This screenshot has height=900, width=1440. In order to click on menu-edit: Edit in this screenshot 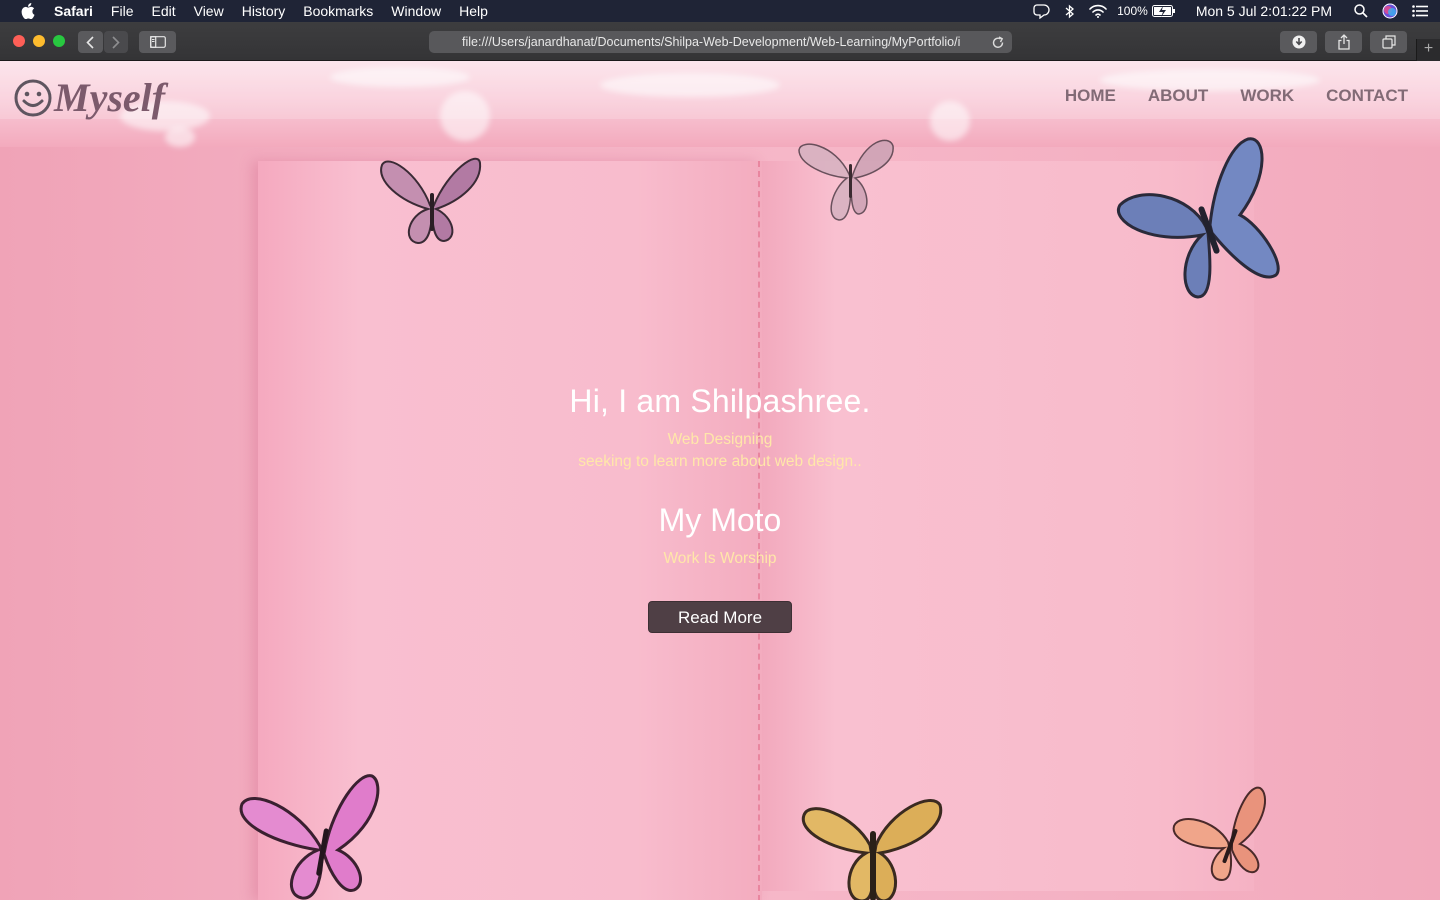, I will do `click(163, 11)`.